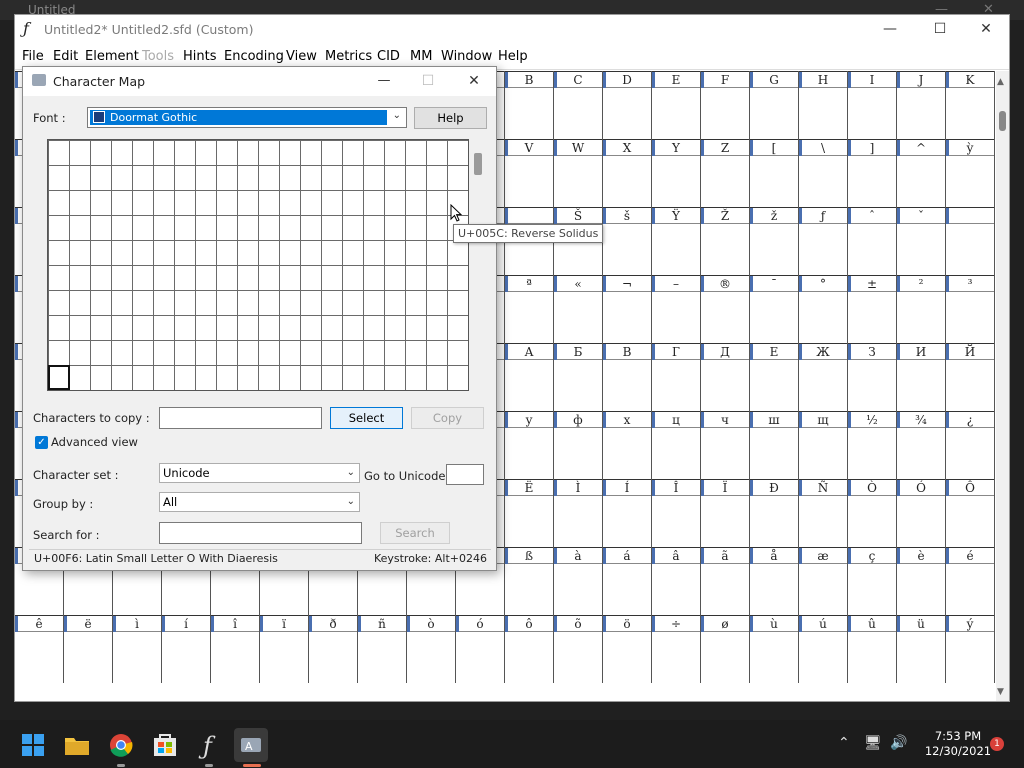 This screenshot has width=1024, height=768. What do you see at coordinates (1002, 121) in the screenshot?
I see `scroll-thumb` at bounding box center [1002, 121].